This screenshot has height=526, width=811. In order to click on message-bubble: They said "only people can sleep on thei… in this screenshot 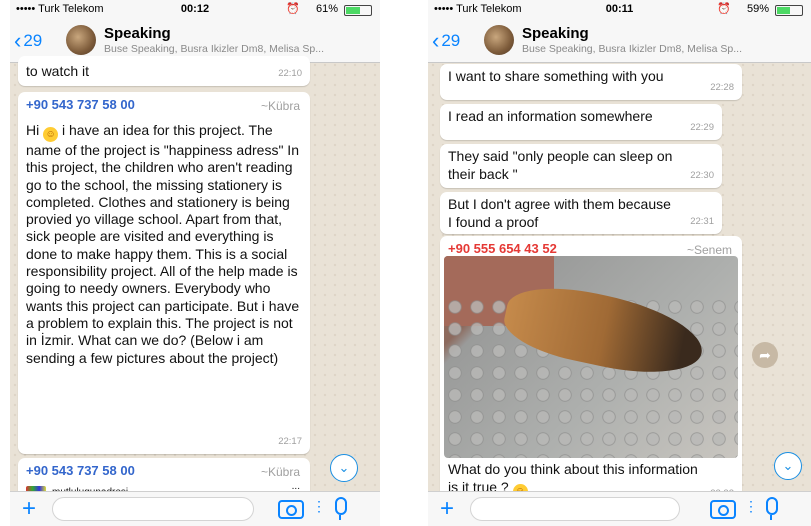, I will do `click(581, 166)`.